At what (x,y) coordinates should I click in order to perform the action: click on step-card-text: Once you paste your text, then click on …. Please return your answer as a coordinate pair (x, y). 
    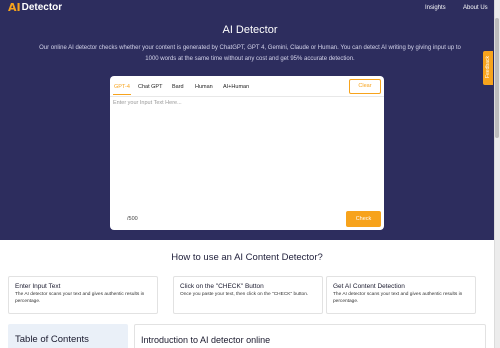
    Looking at the image, I should click on (244, 294).